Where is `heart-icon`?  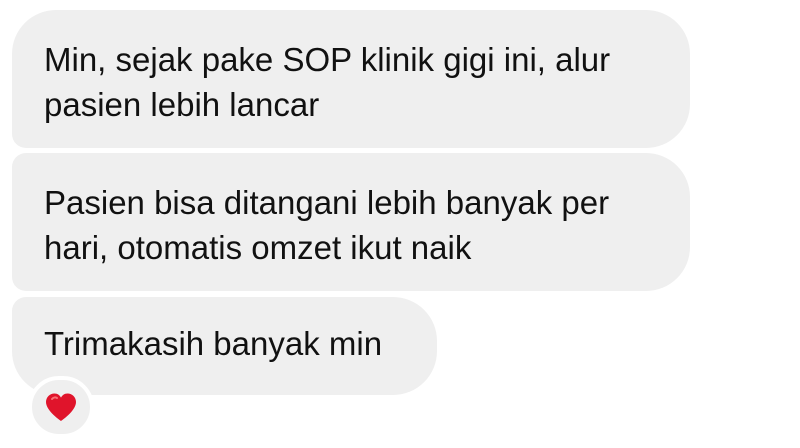
heart-icon is located at coordinates (61, 407).